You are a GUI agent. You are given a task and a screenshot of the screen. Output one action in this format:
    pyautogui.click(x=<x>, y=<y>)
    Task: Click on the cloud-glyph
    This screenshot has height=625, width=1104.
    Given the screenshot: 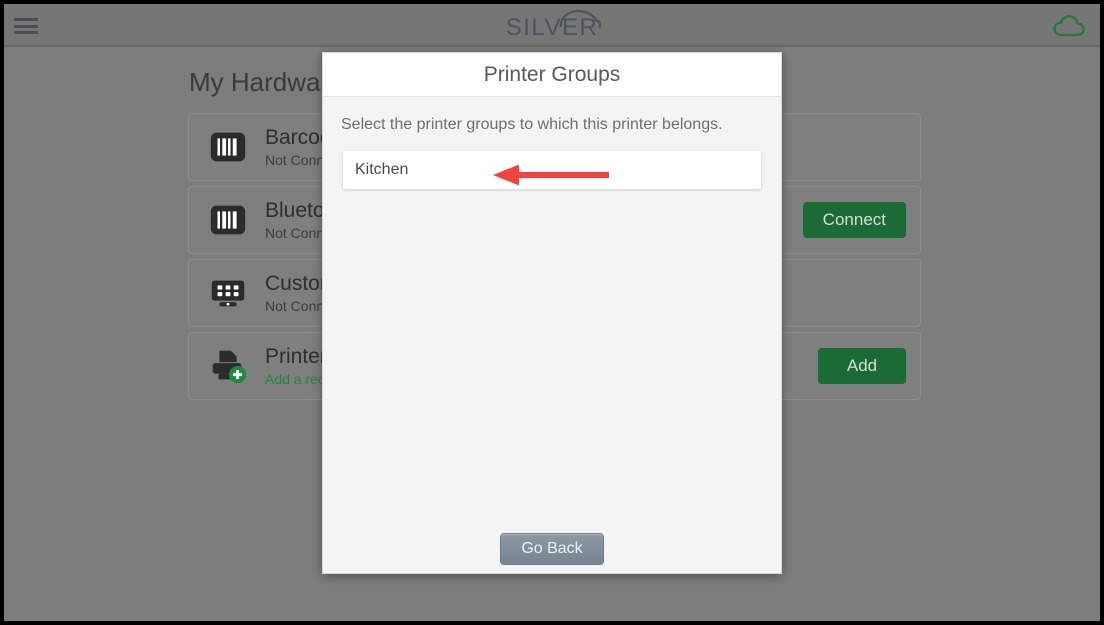 What is the action you would take?
    pyautogui.click(x=1069, y=26)
    